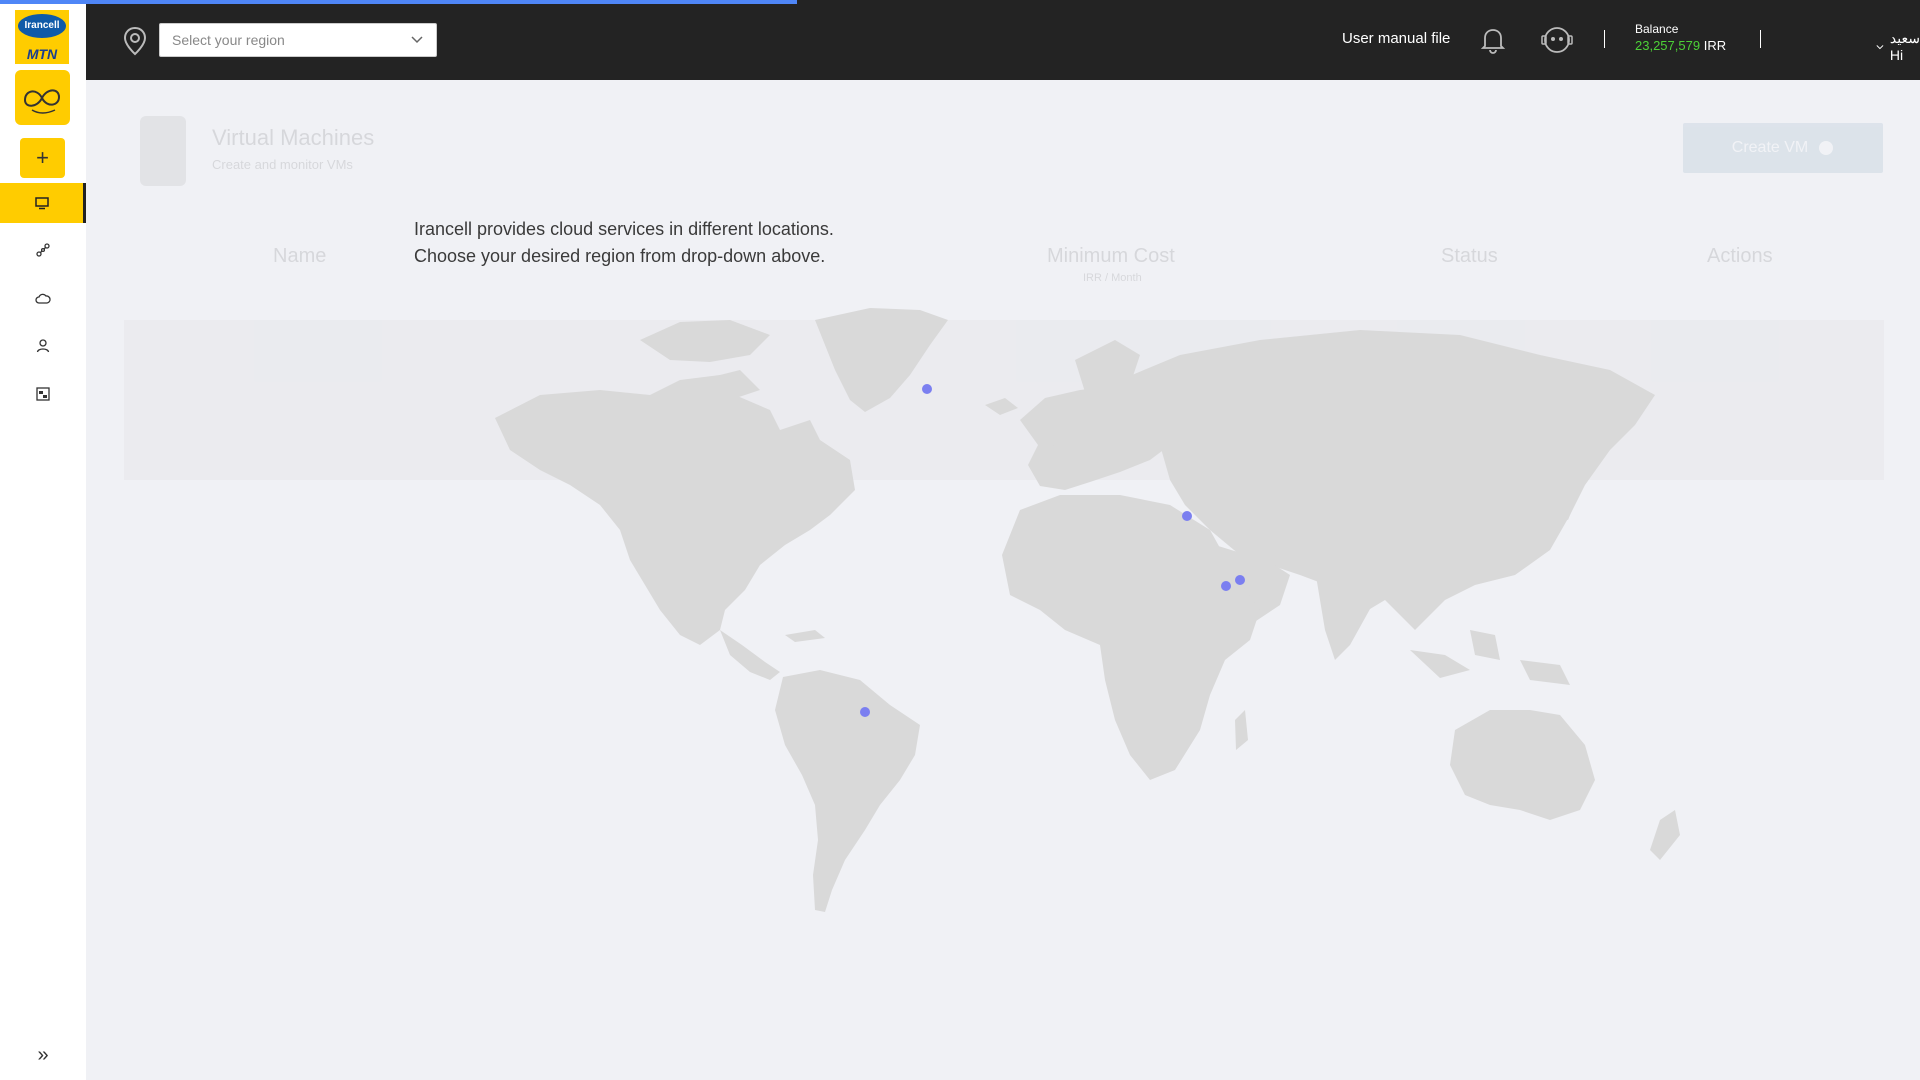  I want to click on help-icon, so click(1826, 148).